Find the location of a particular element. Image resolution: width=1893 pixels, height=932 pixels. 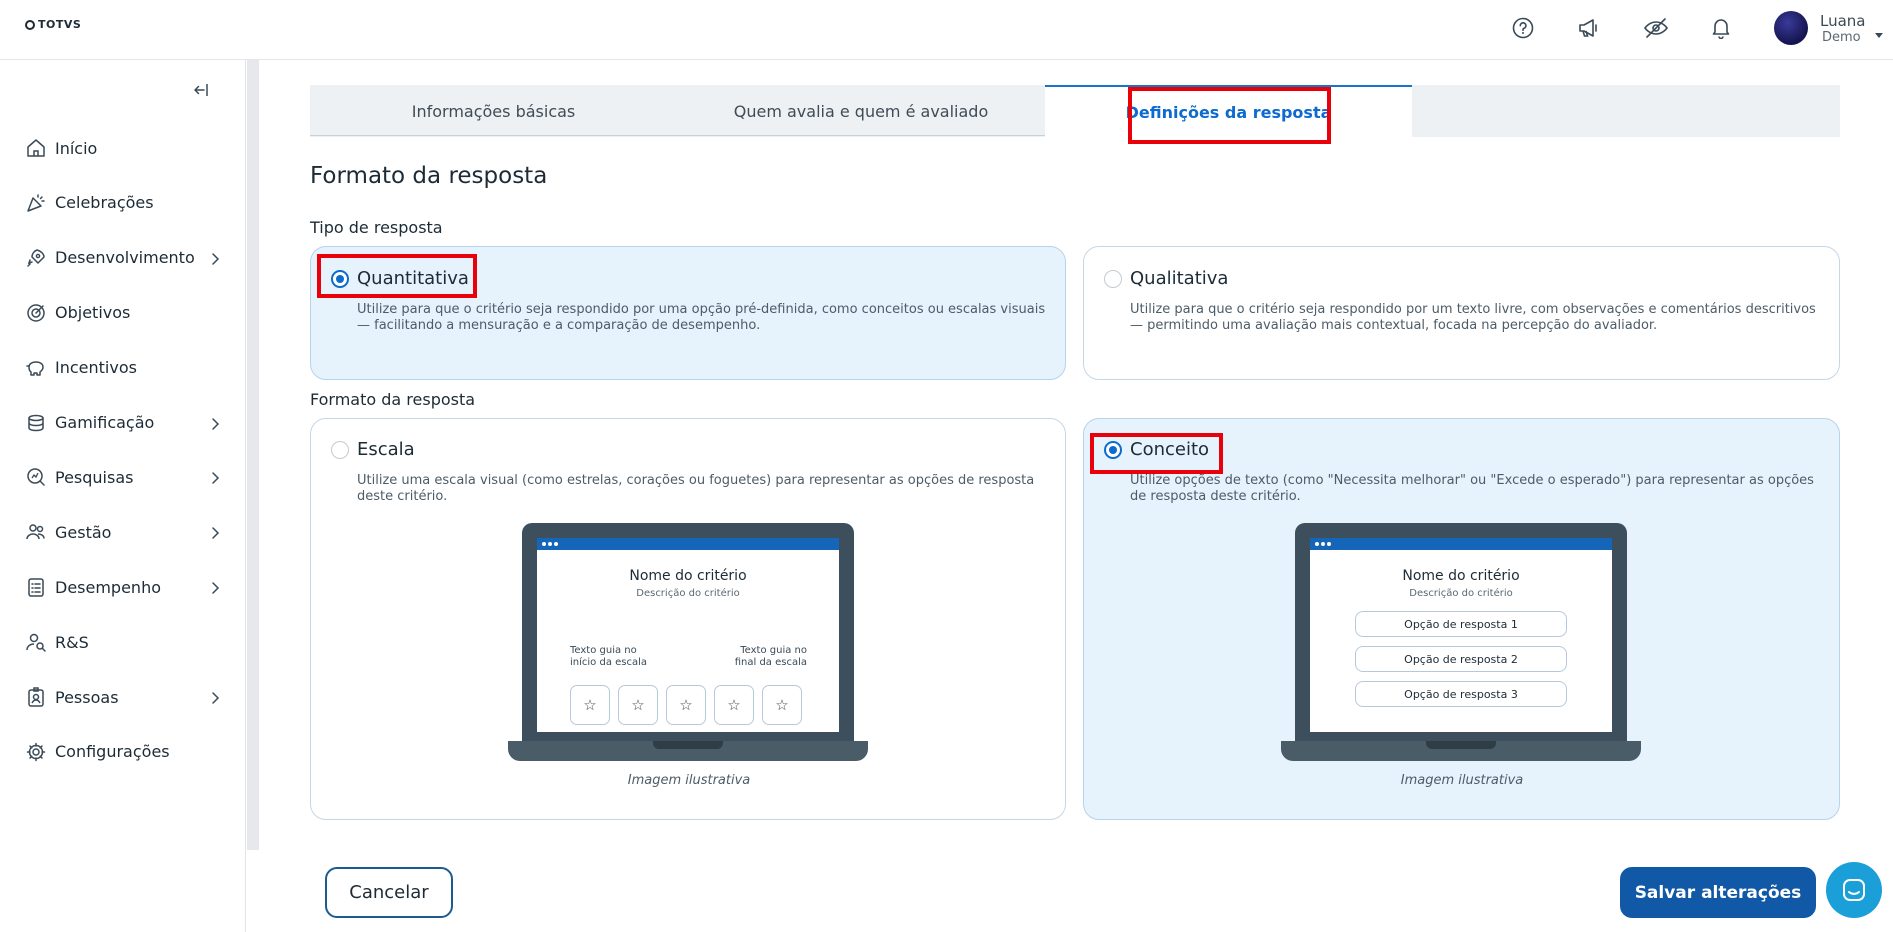

help-icon is located at coordinates (1523, 28).